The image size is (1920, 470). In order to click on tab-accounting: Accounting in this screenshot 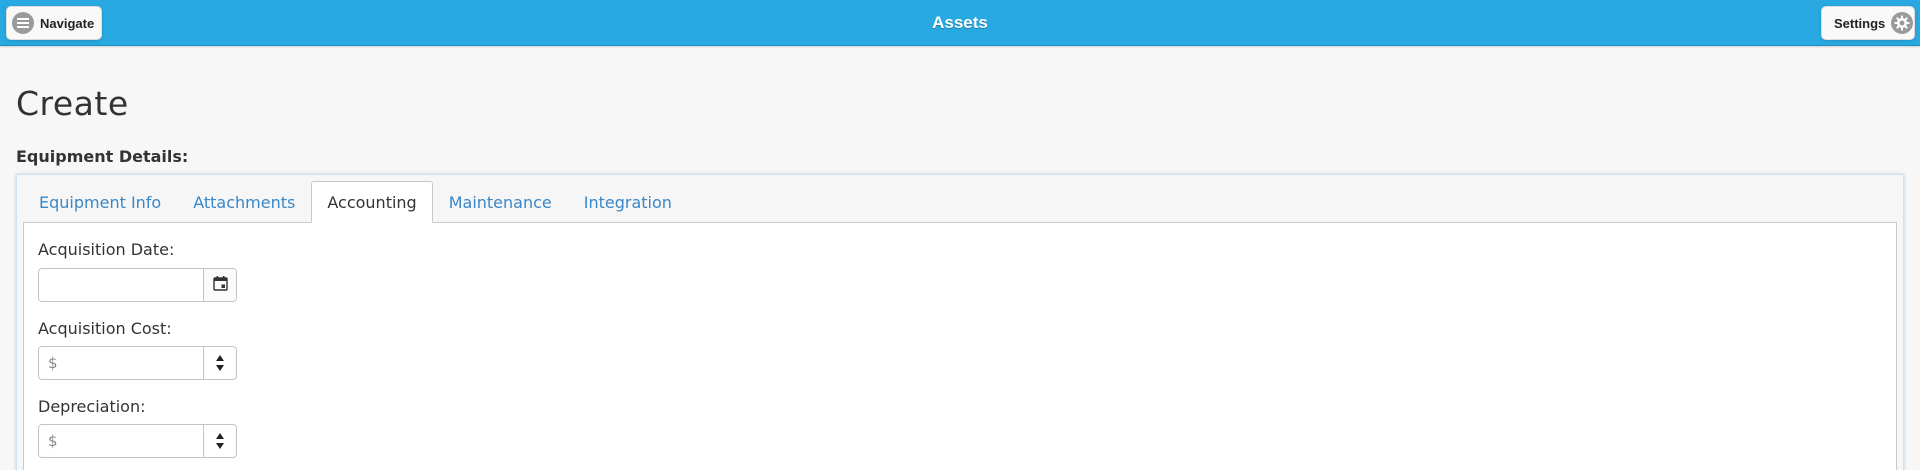, I will do `click(372, 202)`.